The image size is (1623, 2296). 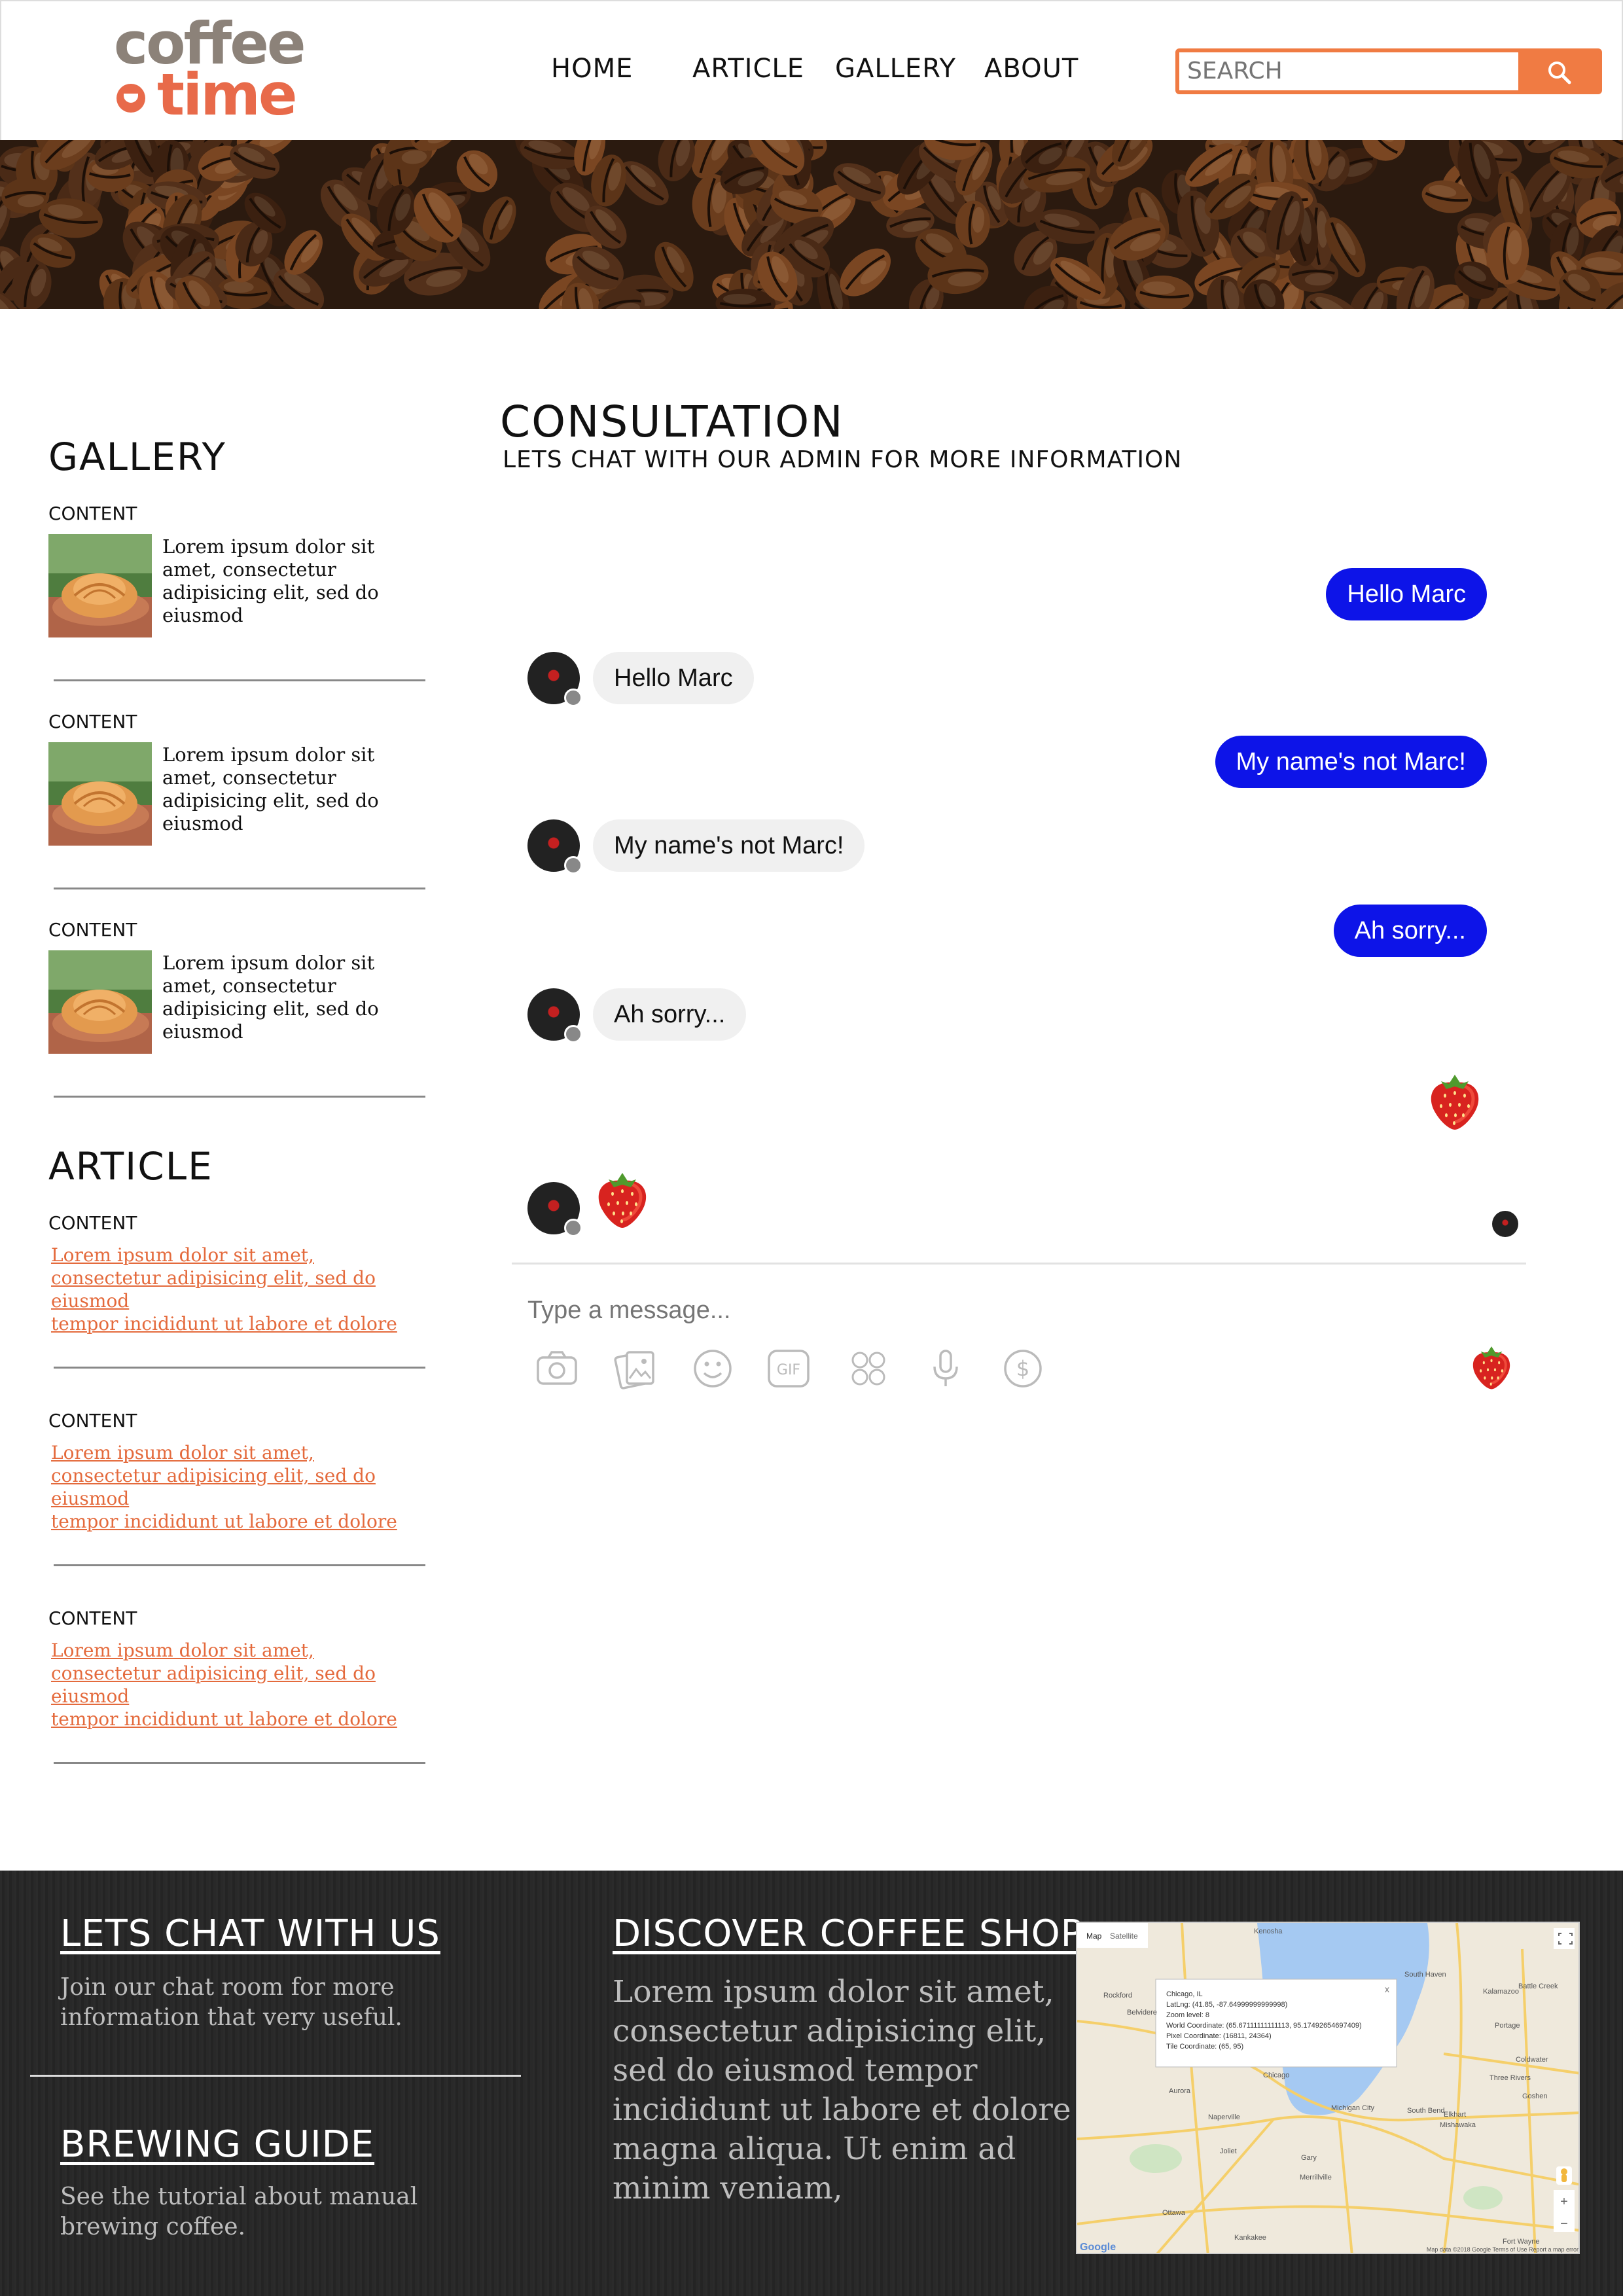 What do you see at coordinates (1184, 1994) in the screenshot?
I see `popup-line: Chicago, IL` at bounding box center [1184, 1994].